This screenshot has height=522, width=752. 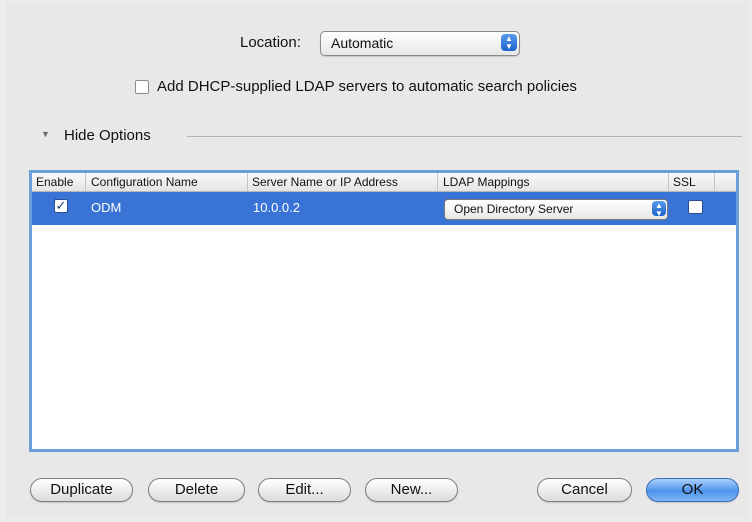 What do you see at coordinates (106, 207) in the screenshot?
I see `row-configuration-name: ODM` at bounding box center [106, 207].